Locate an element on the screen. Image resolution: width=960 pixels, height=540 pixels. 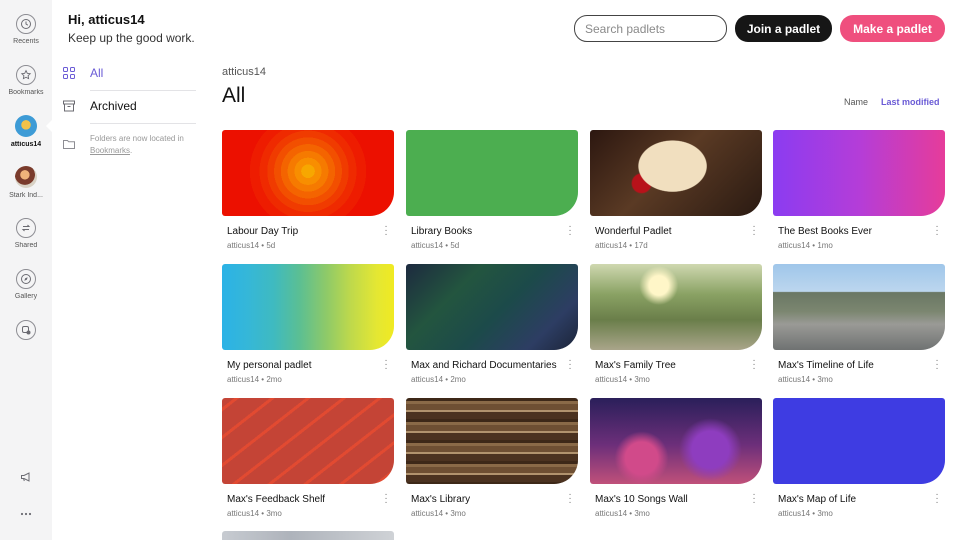
padlet-card: Wonderful Padlet atticus14 • 17d · · · is located at coordinates (676, 193).